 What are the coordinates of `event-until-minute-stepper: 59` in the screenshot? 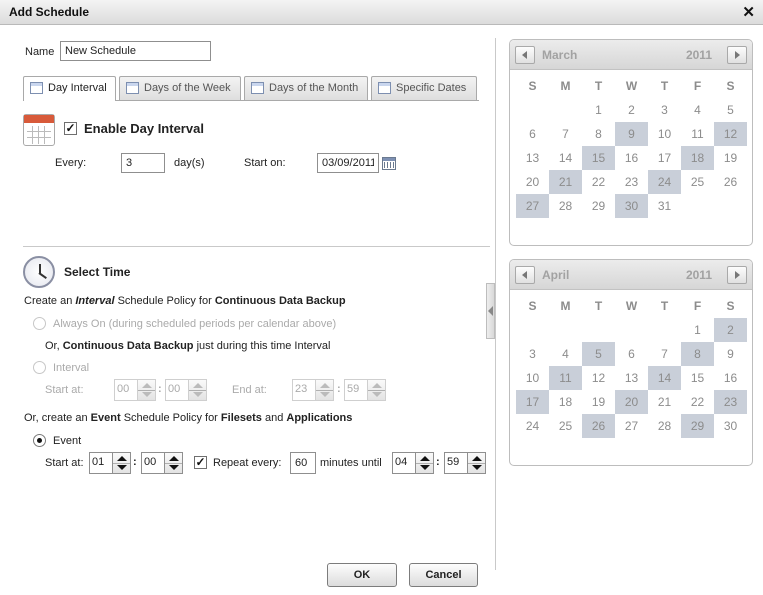 It's located at (465, 463).